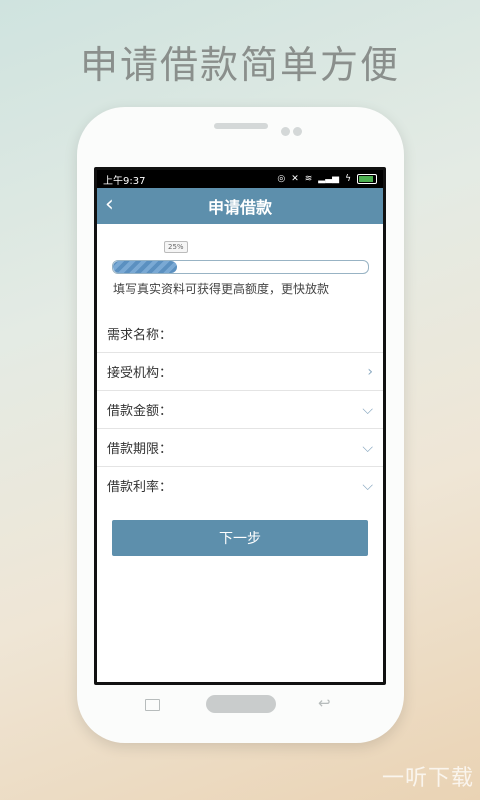  Describe the element at coordinates (140, 487) in the screenshot. I see `field-label: 借款利率：` at that location.